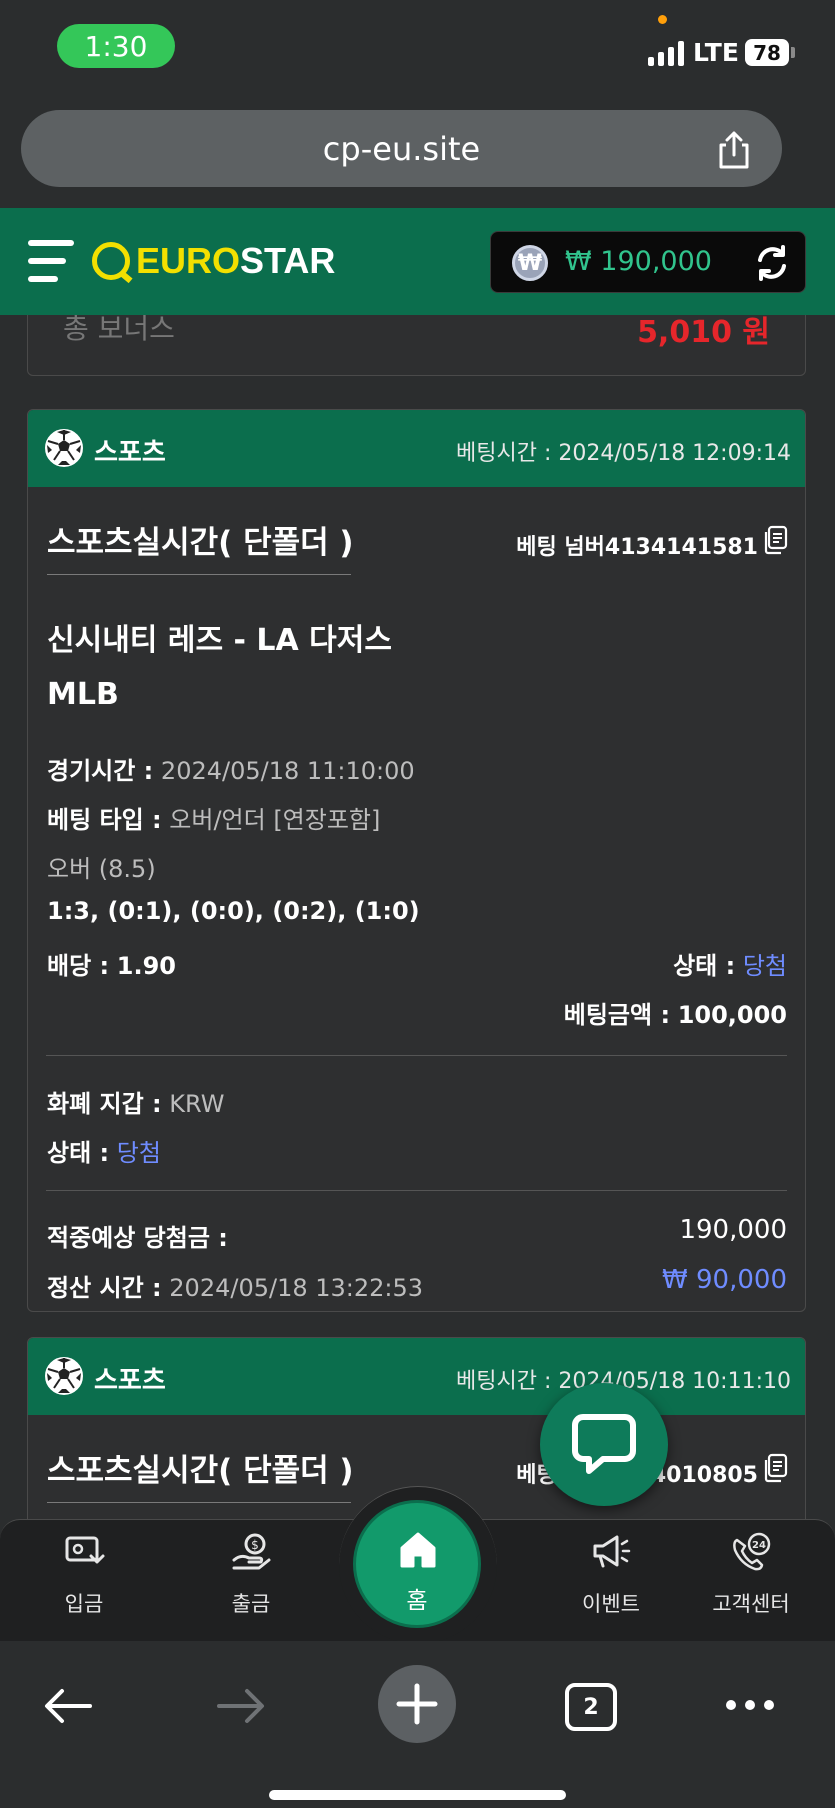  What do you see at coordinates (751, 1581) in the screenshot?
I see `nav-support: 24 고객센터` at bounding box center [751, 1581].